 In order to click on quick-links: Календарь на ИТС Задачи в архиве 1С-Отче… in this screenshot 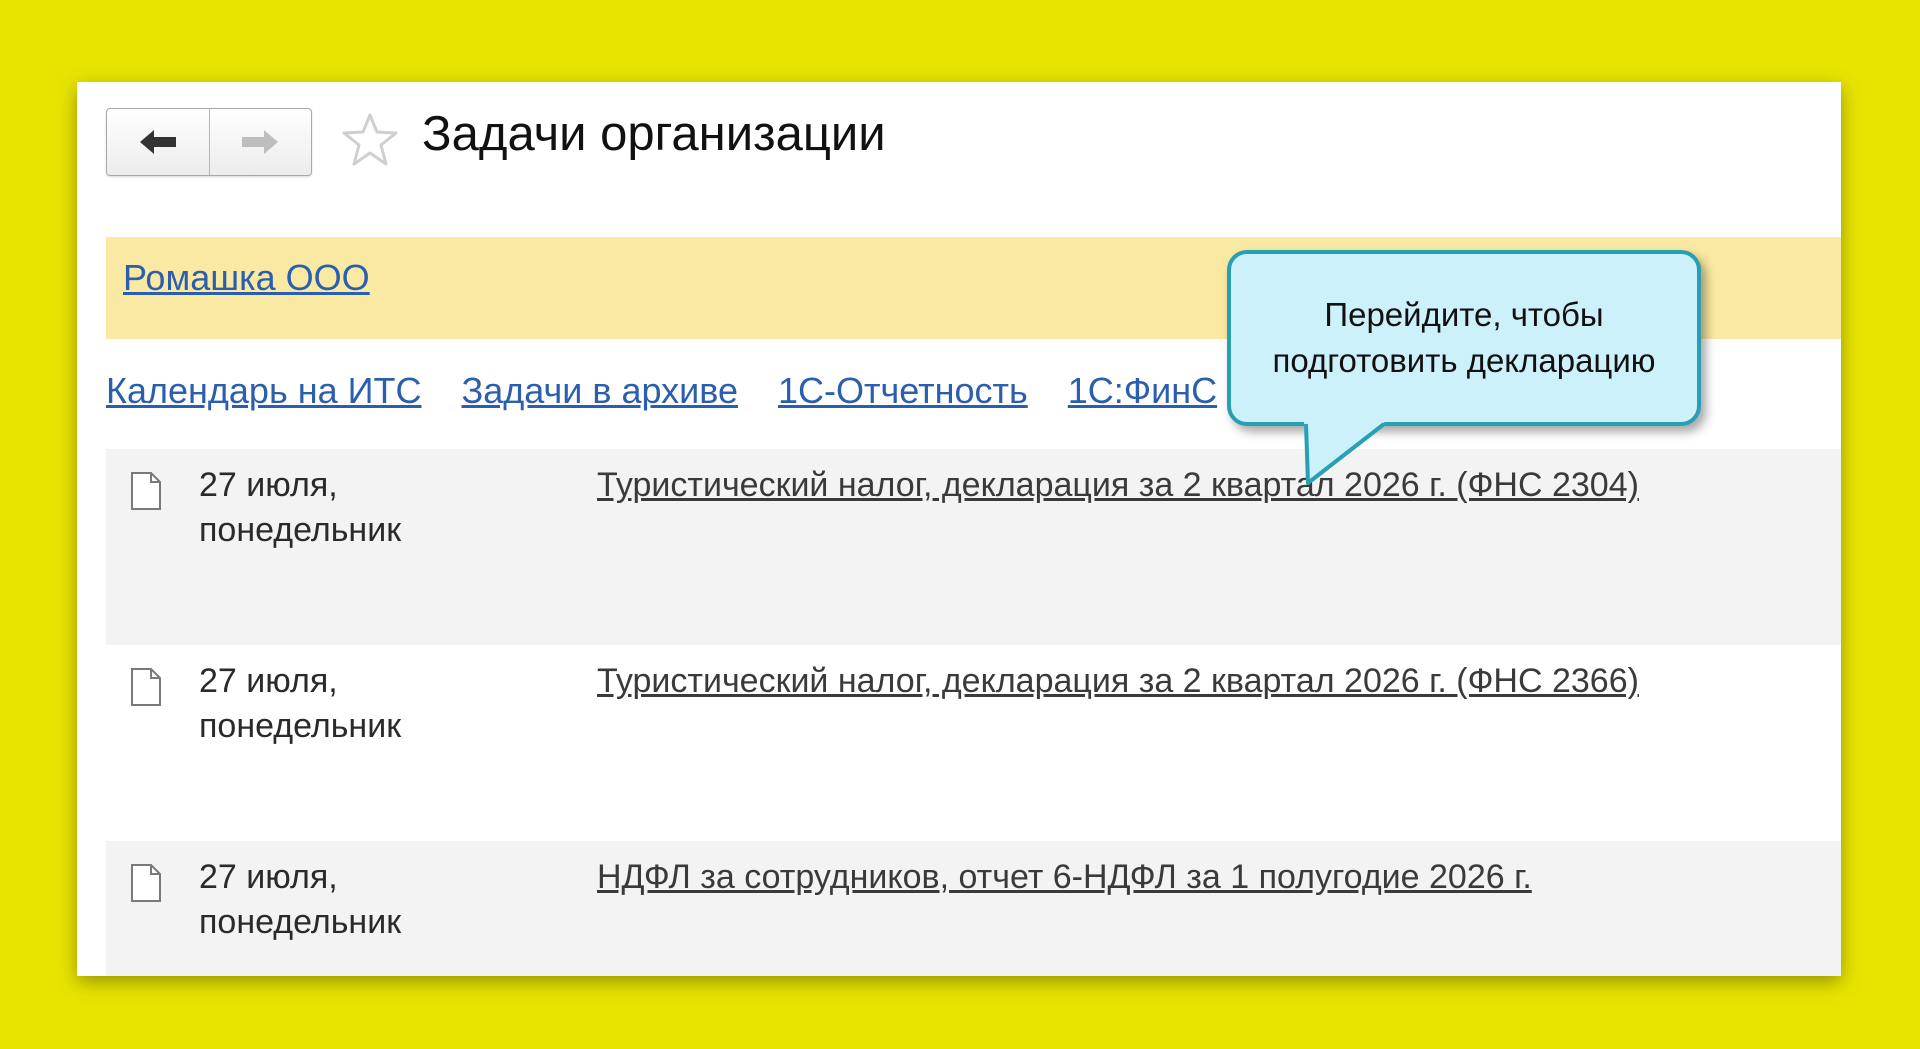, I will do `click(706, 391)`.